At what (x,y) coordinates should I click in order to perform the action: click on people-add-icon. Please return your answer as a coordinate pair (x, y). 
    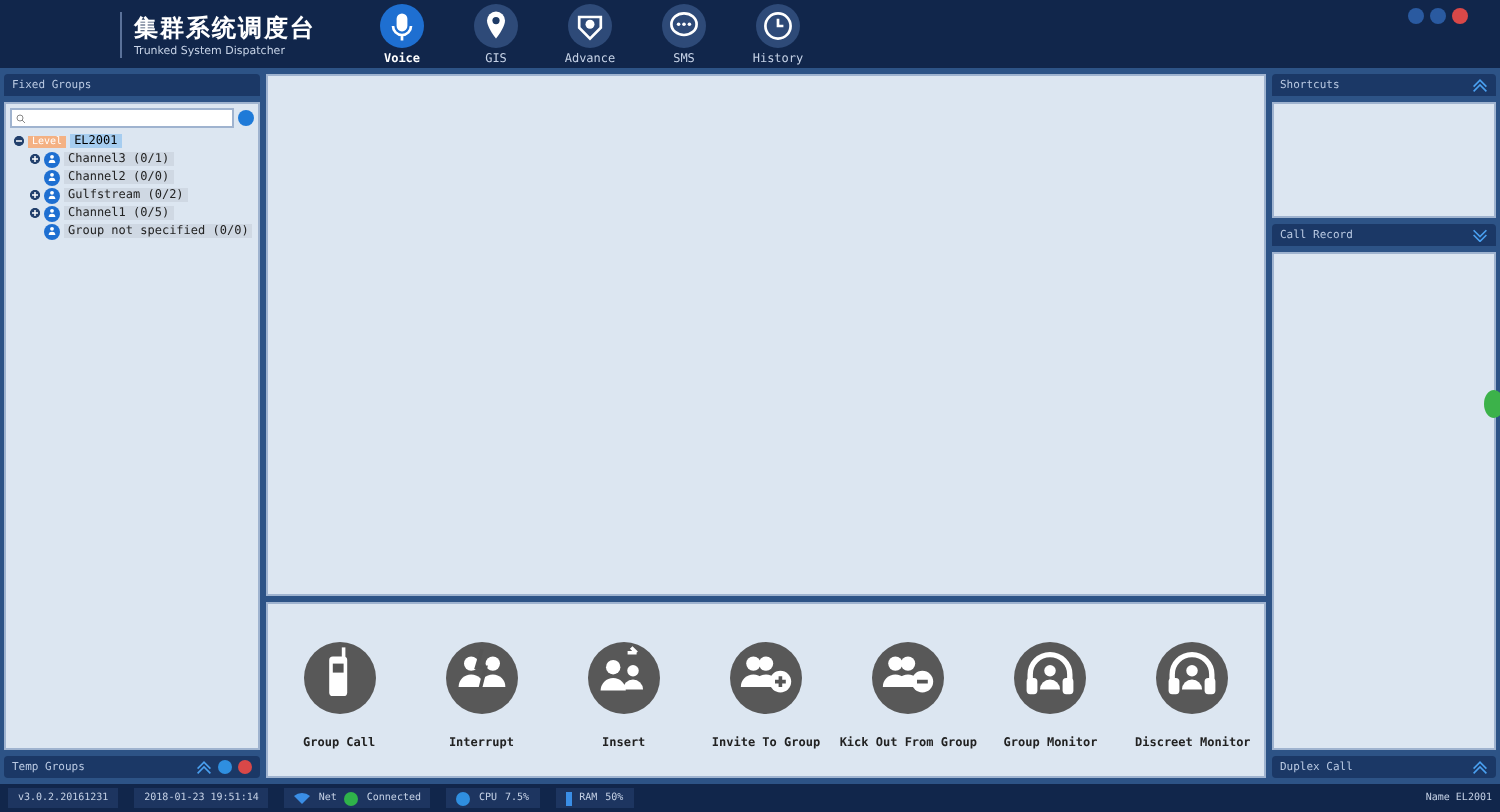
    Looking at the image, I should click on (765, 678).